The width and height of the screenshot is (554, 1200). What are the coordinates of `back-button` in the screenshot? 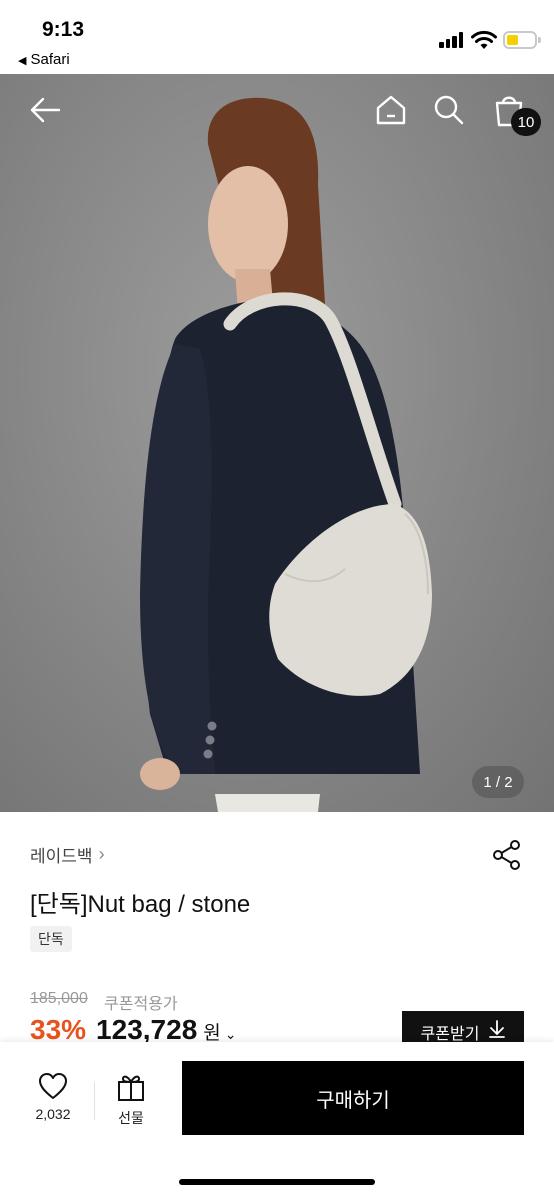 It's located at (45, 110).